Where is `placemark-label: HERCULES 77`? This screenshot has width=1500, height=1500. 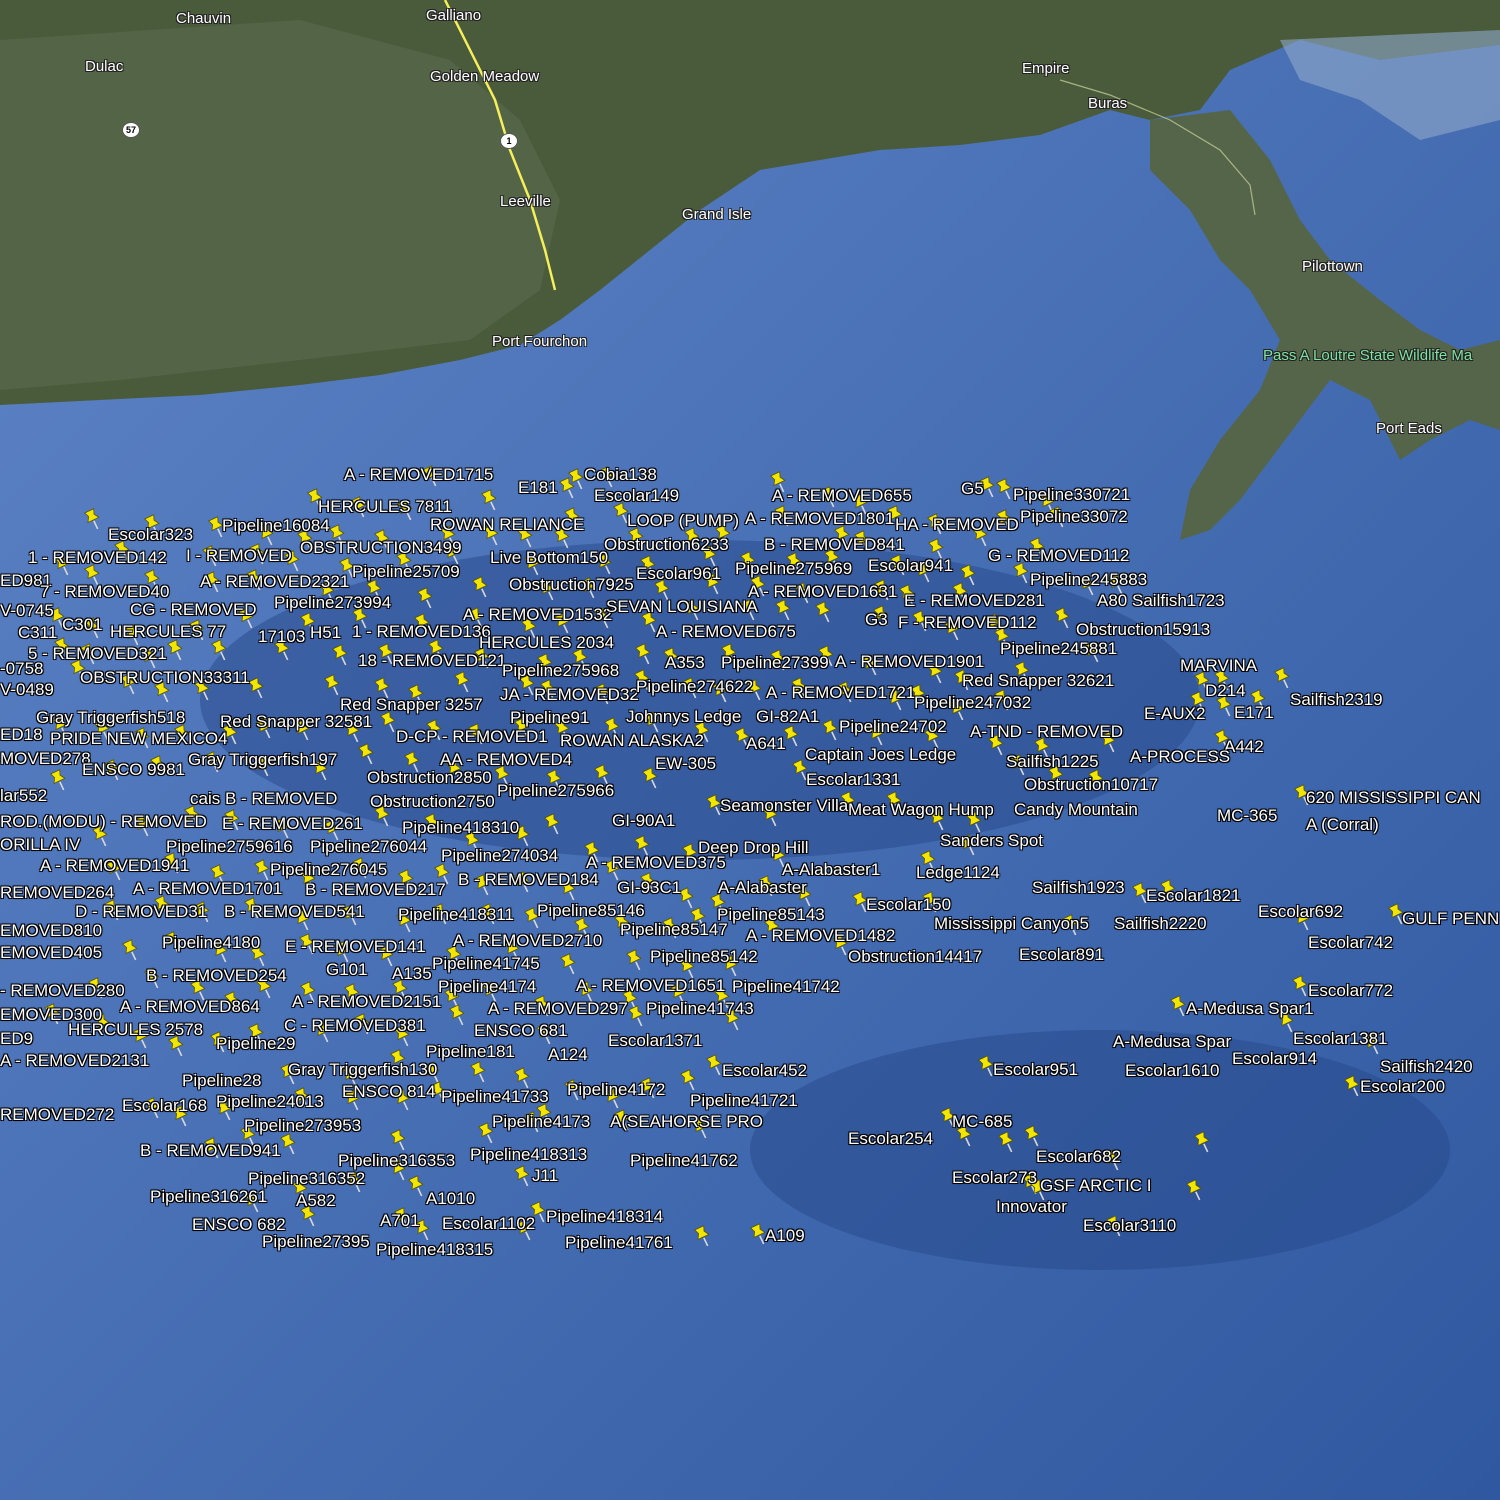
placemark-label: HERCULES 77 is located at coordinates (168, 632).